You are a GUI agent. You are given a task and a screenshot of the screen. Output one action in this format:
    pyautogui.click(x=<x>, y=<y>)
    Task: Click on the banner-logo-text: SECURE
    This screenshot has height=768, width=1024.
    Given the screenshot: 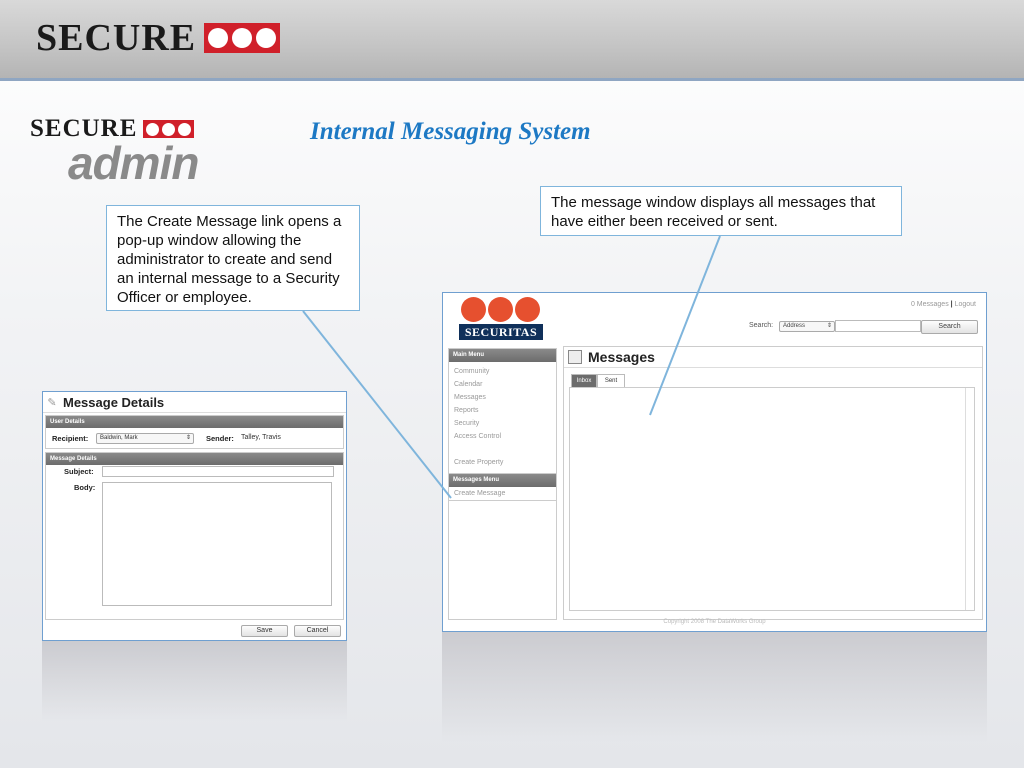 What is the action you would take?
    pyautogui.click(x=116, y=38)
    